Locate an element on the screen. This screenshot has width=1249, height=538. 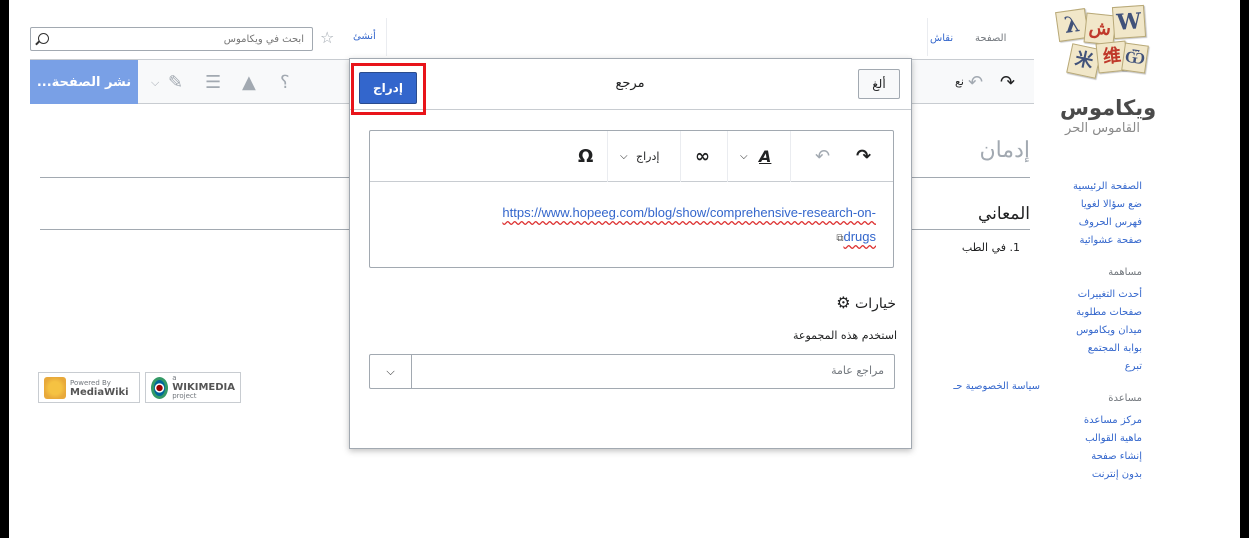
insert-menu: إدراج is located at coordinates (647, 156).